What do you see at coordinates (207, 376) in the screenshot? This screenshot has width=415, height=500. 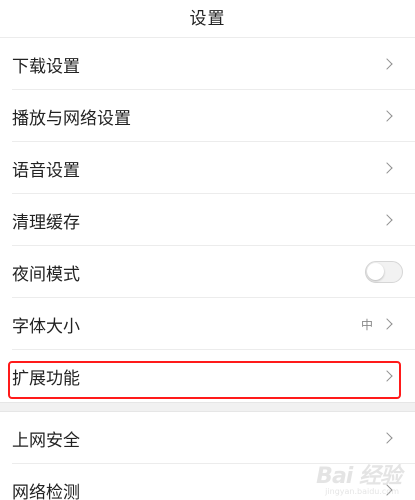 I see `settings-row-extensions: 扩展功能` at bounding box center [207, 376].